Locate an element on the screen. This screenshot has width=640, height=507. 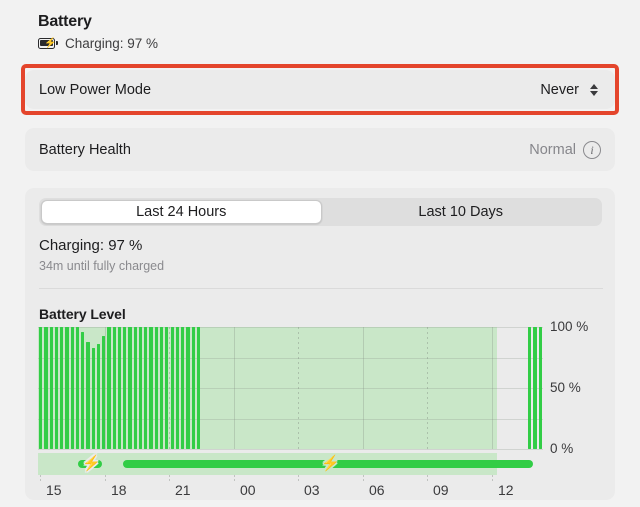
x-axis-label-12: 12 is located at coordinates (506, 490).